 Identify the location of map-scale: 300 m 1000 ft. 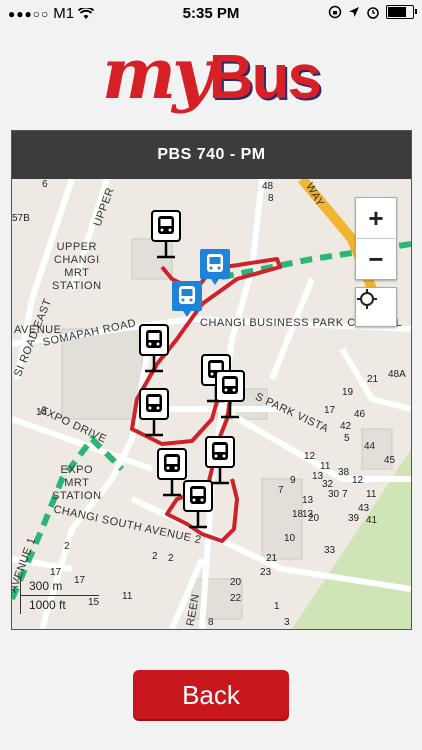
(64, 595).